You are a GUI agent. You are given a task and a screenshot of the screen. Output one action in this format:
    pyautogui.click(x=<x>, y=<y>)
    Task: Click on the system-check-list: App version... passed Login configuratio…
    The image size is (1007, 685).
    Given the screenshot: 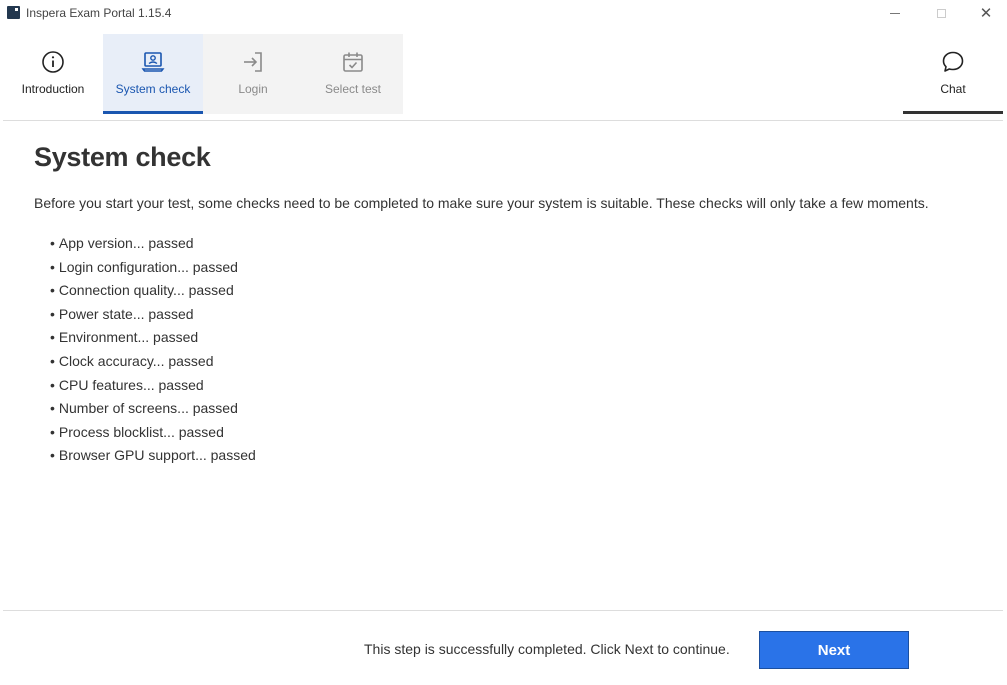 What is the action you would take?
    pyautogui.click(x=153, y=353)
    